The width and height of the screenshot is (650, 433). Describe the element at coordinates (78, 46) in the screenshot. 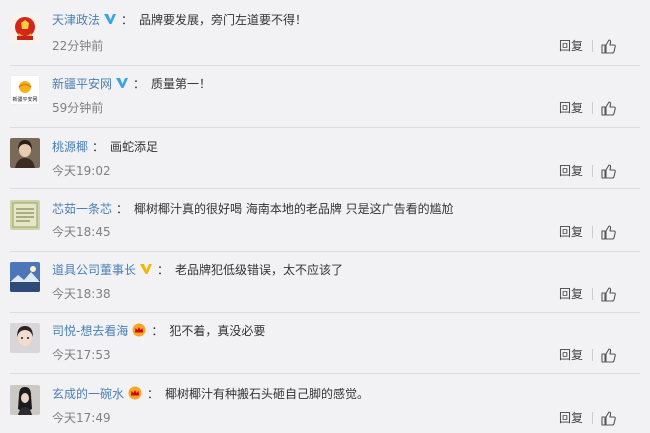

I see `comment-time: 22分钟前` at that location.